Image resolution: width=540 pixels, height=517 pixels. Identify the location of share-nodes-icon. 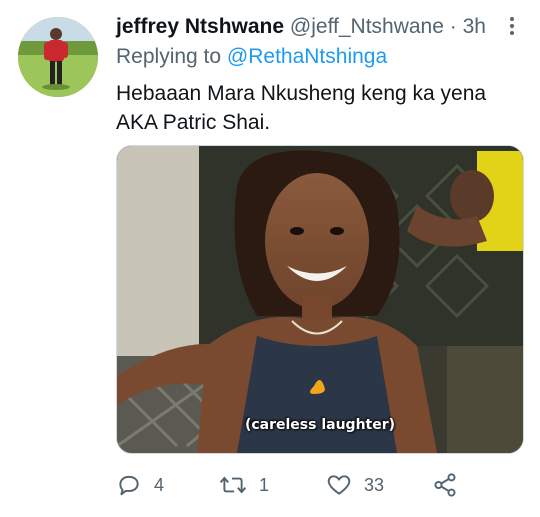
(445, 485).